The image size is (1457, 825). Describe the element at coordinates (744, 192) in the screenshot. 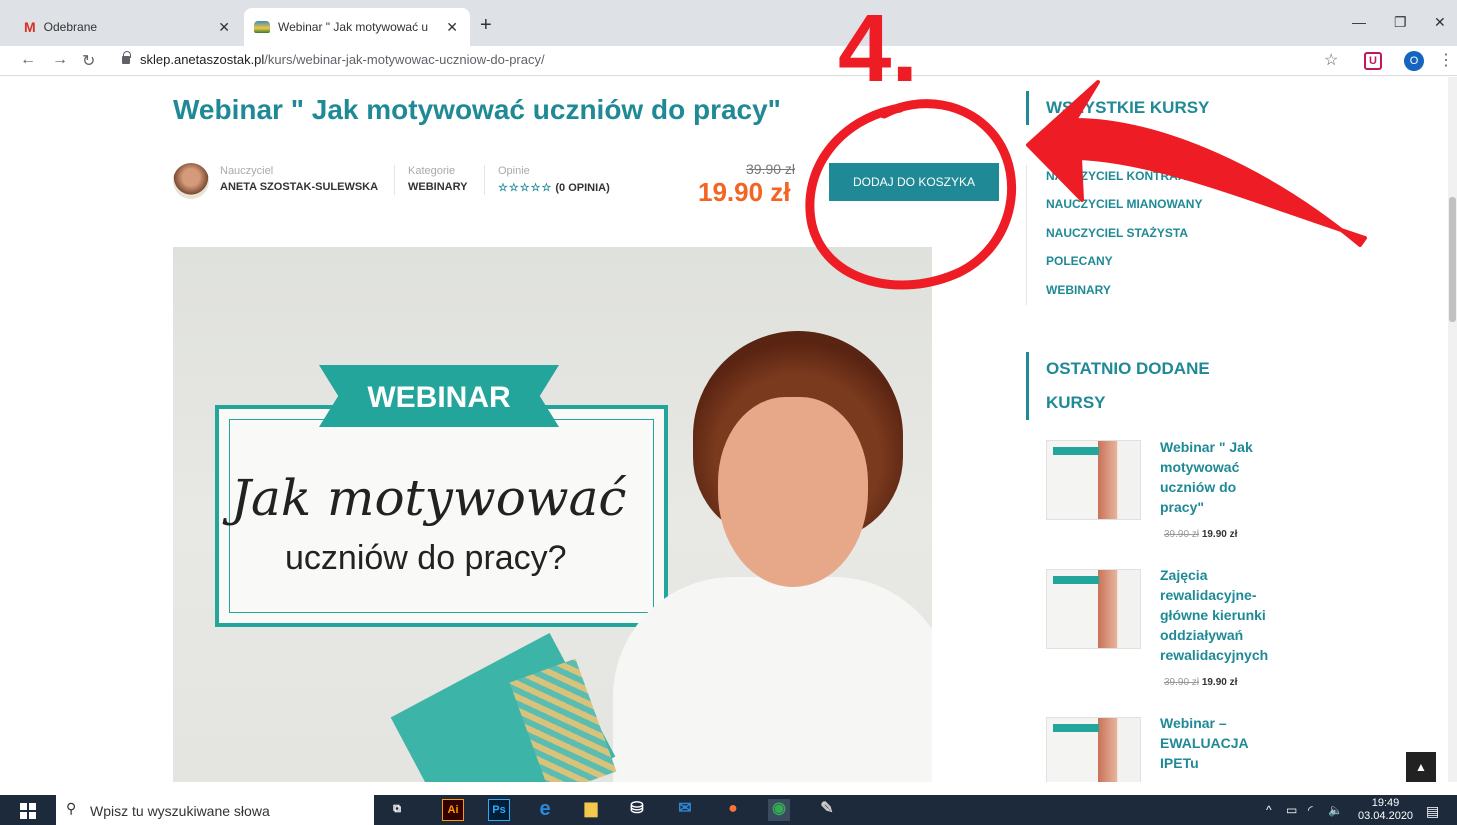

I see `new-price: 19.90 zł` at that location.